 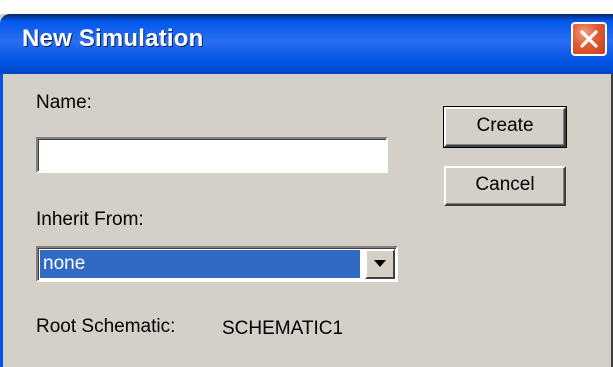 What do you see at coordinates (283, 328) in the screenshot?
I see `root-schematic-value: SCHEMATIC1` at bounding box center [283, 328].